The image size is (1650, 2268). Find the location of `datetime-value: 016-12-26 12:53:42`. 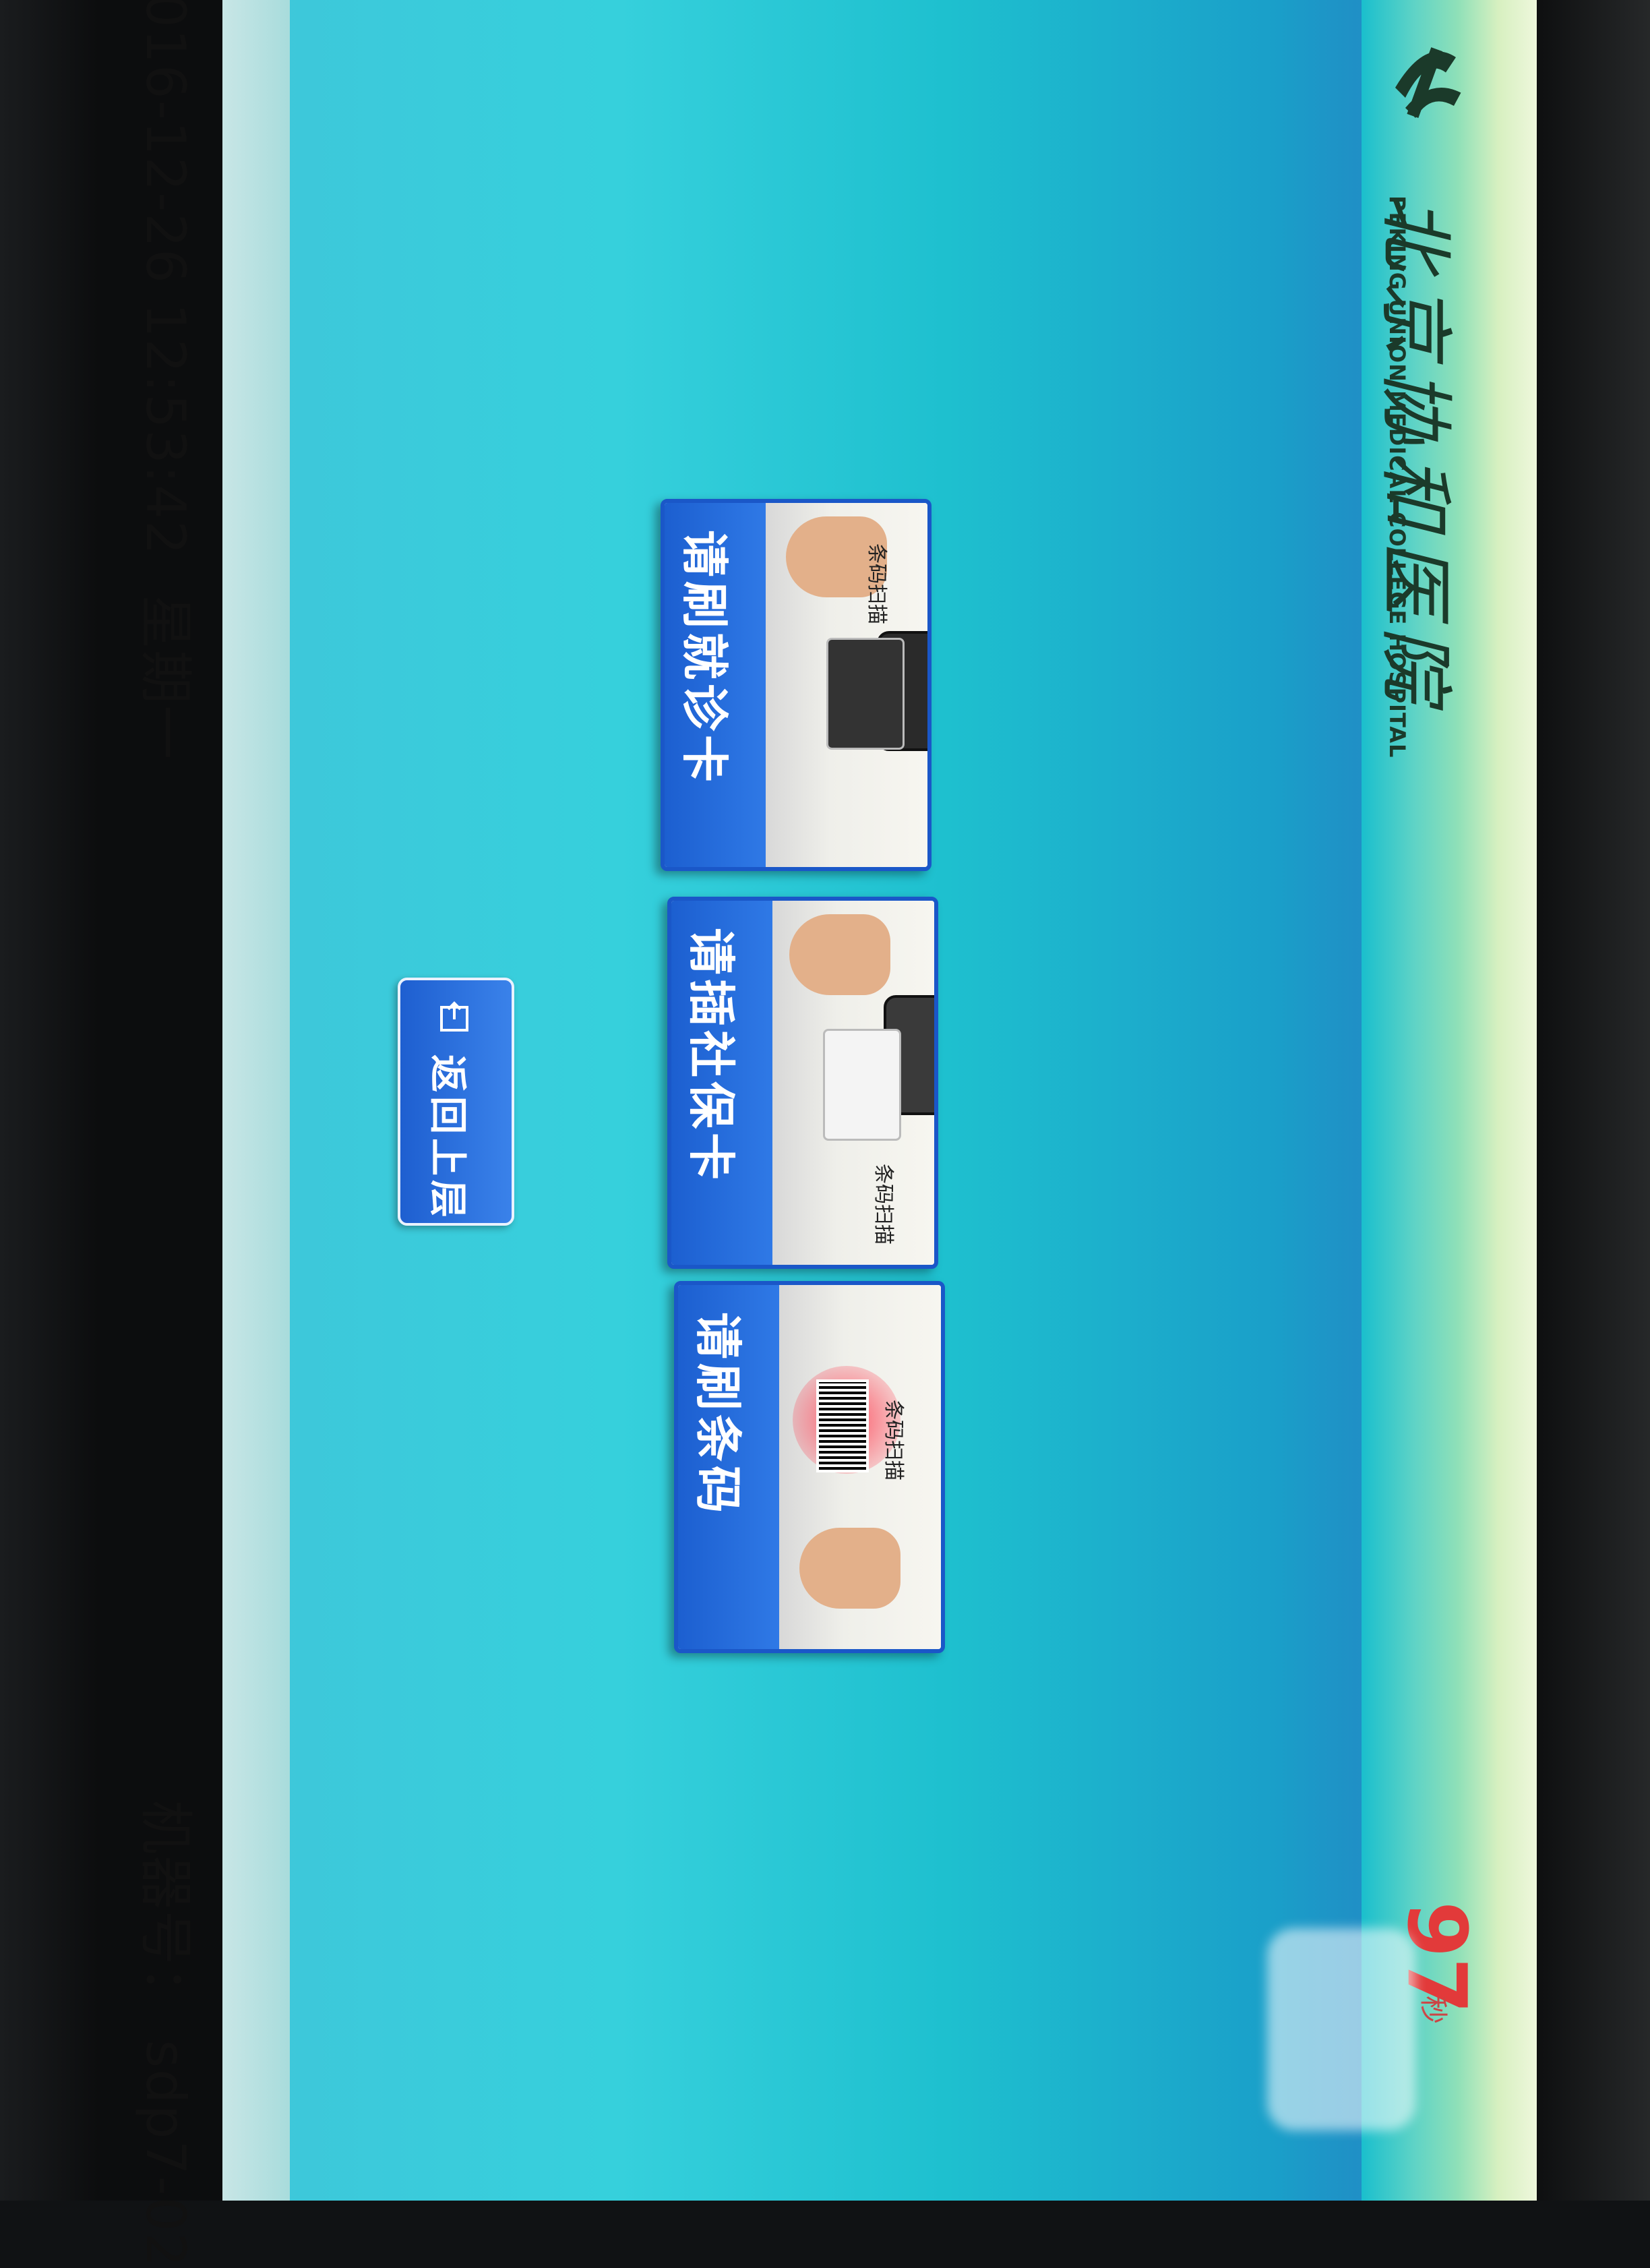

datetime-value: 016-12-26 12:53:42 is located at coordinates (165, 278).